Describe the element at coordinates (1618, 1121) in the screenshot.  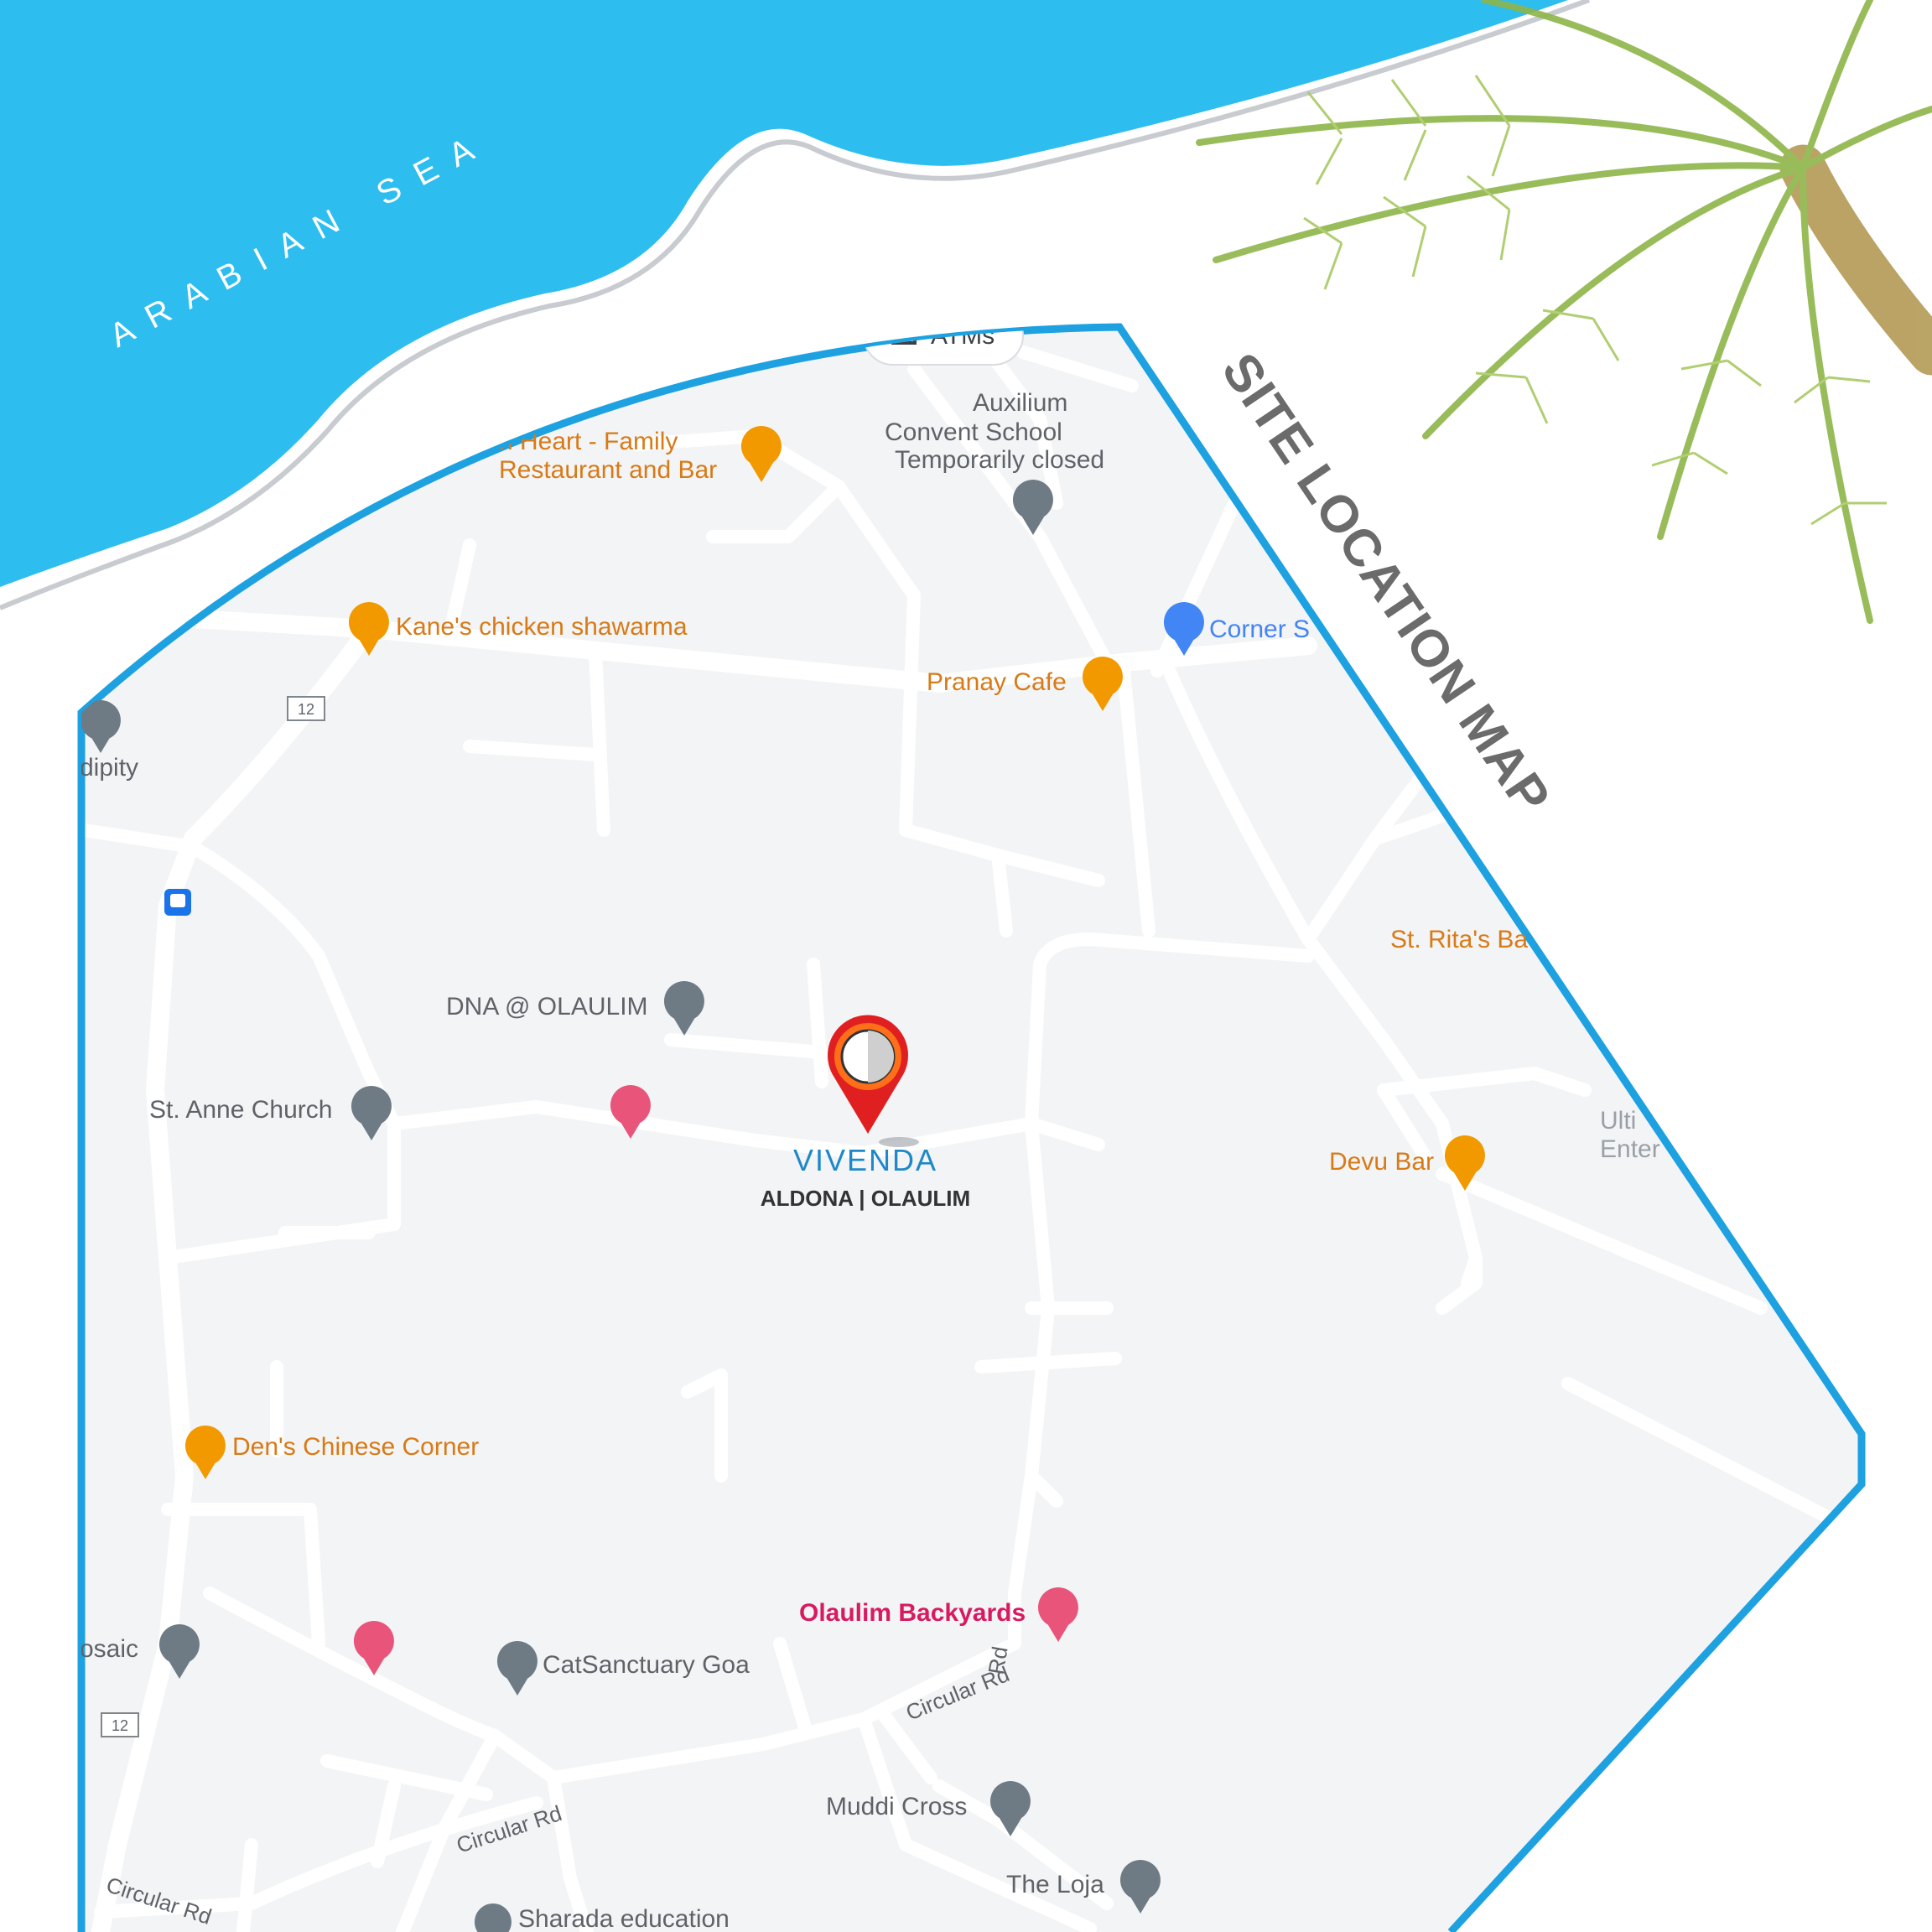
I see `poi-label: Ulti` at that location.